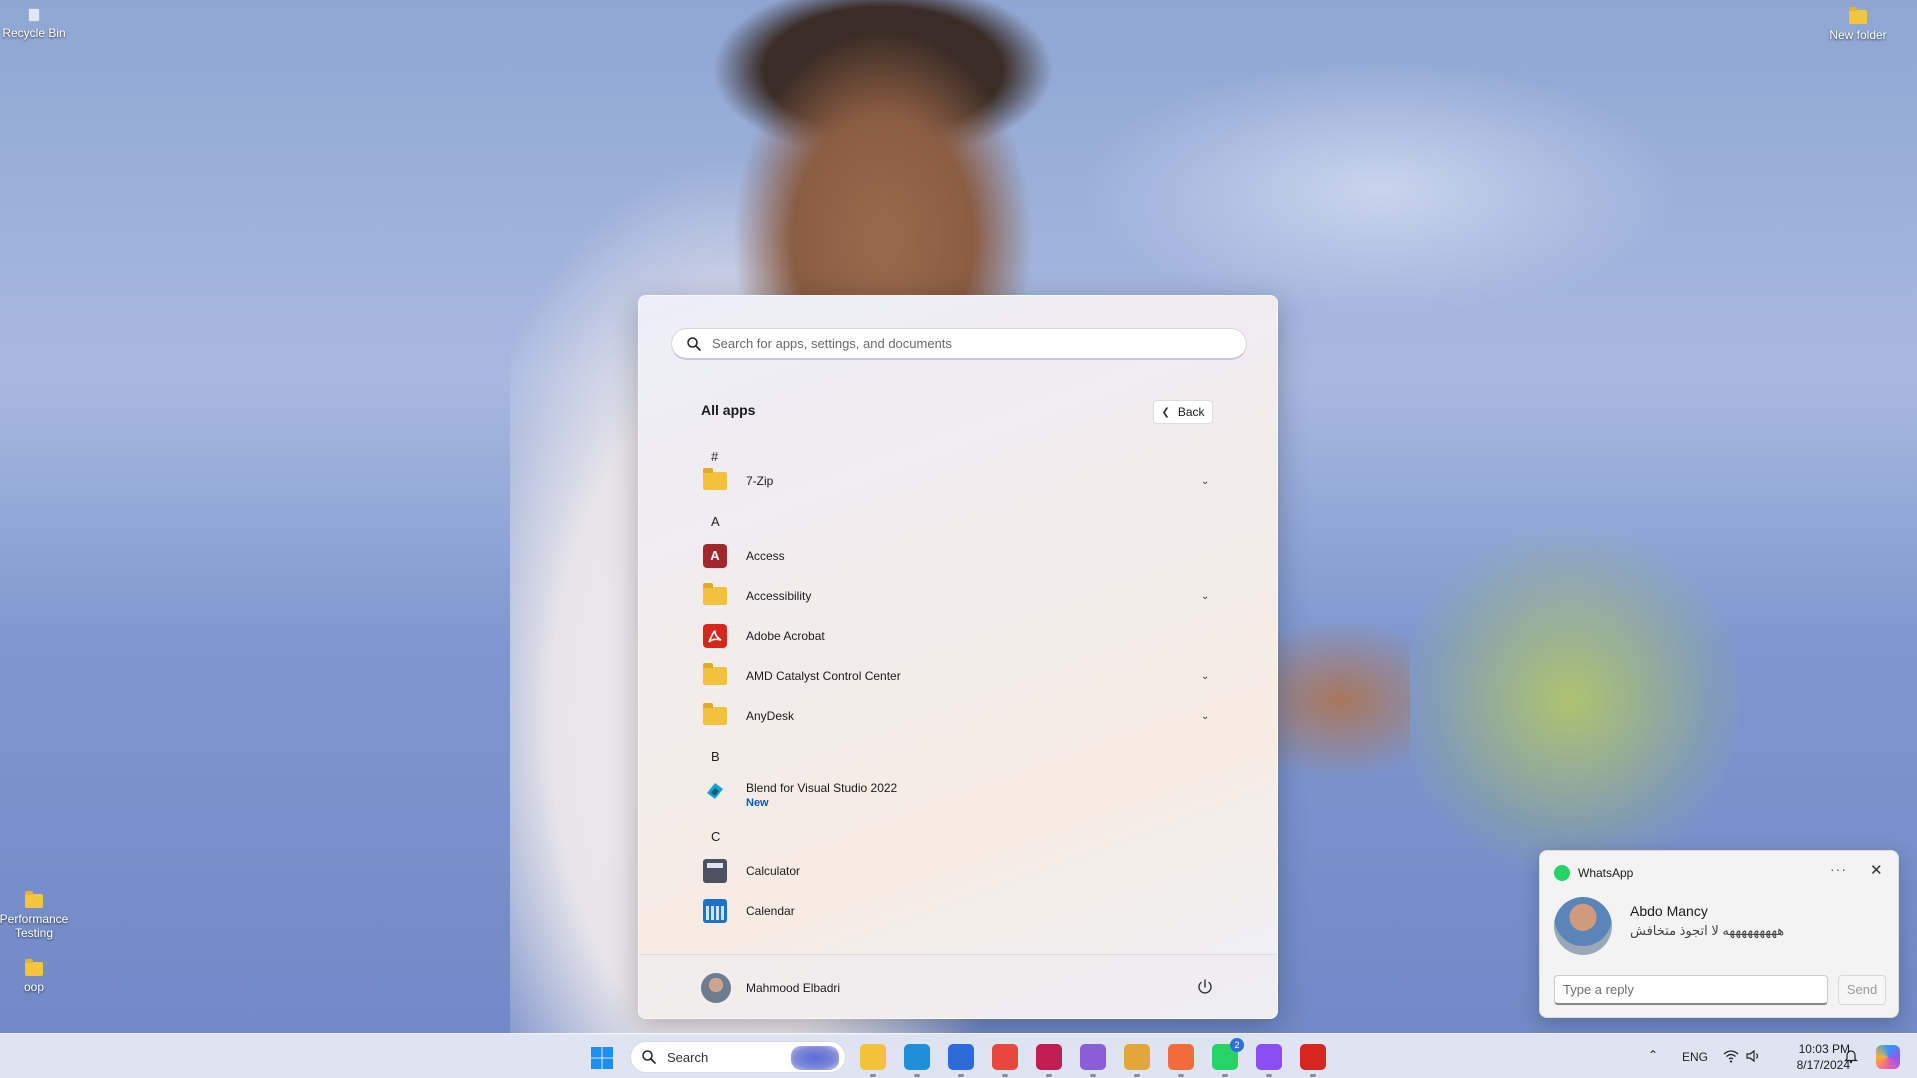 Image resolution: width=1917 pixels, height=1078 pixels. What do you see at coordinates (1823, 1065) in the screenshot?
I see `clock-date: 8/17/2024` at bounding box center [1823, 1065].